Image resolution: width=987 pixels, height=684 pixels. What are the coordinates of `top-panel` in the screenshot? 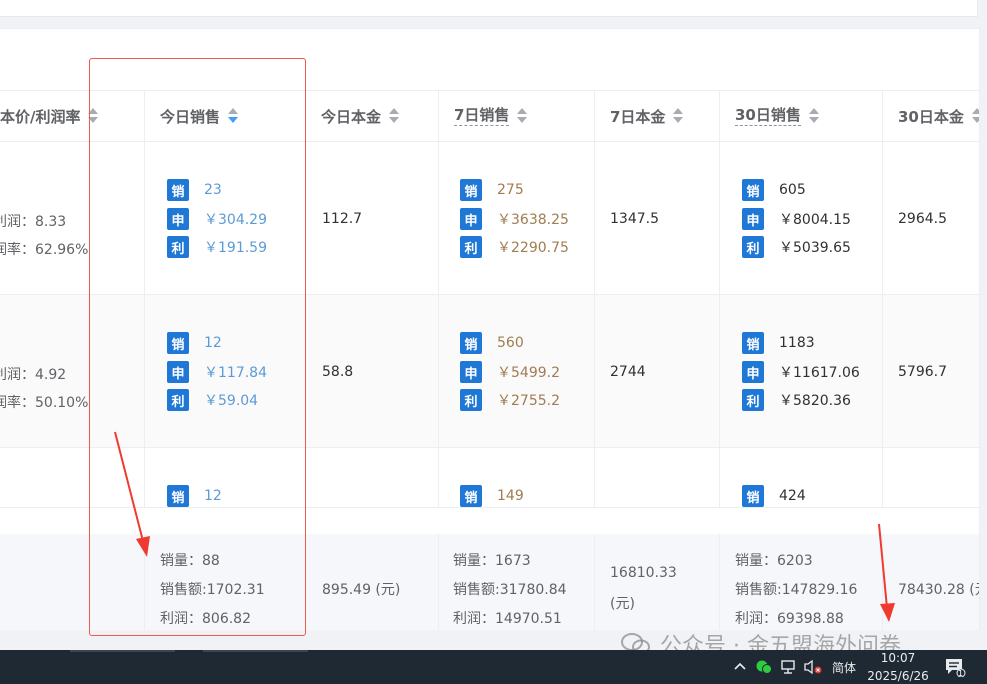 It's located at (489, 8).